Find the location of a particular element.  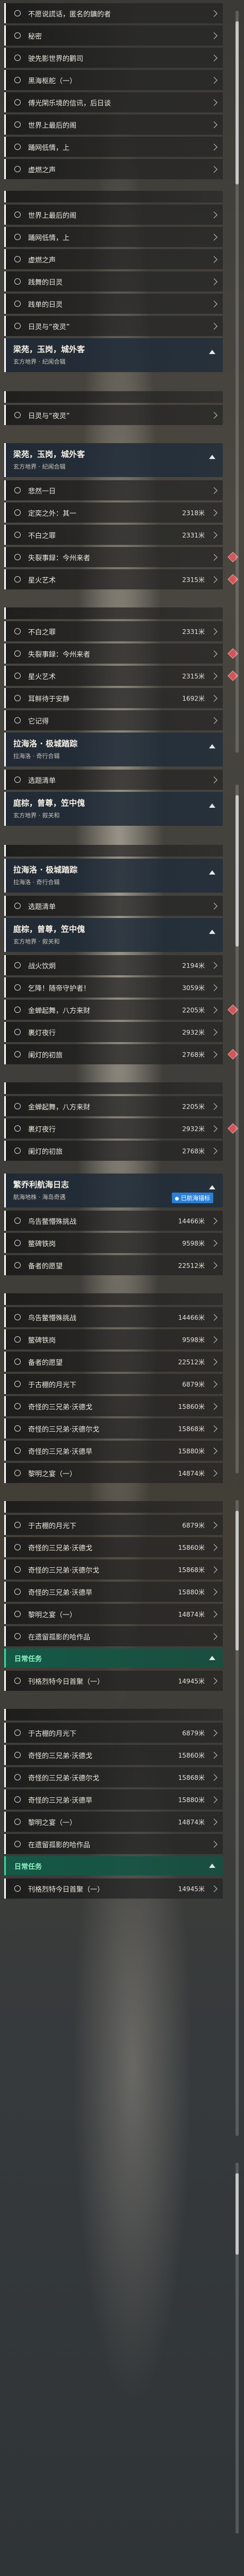

quest-row: 定奕之外：其一 2318米 is located at coordinates (114, 512).